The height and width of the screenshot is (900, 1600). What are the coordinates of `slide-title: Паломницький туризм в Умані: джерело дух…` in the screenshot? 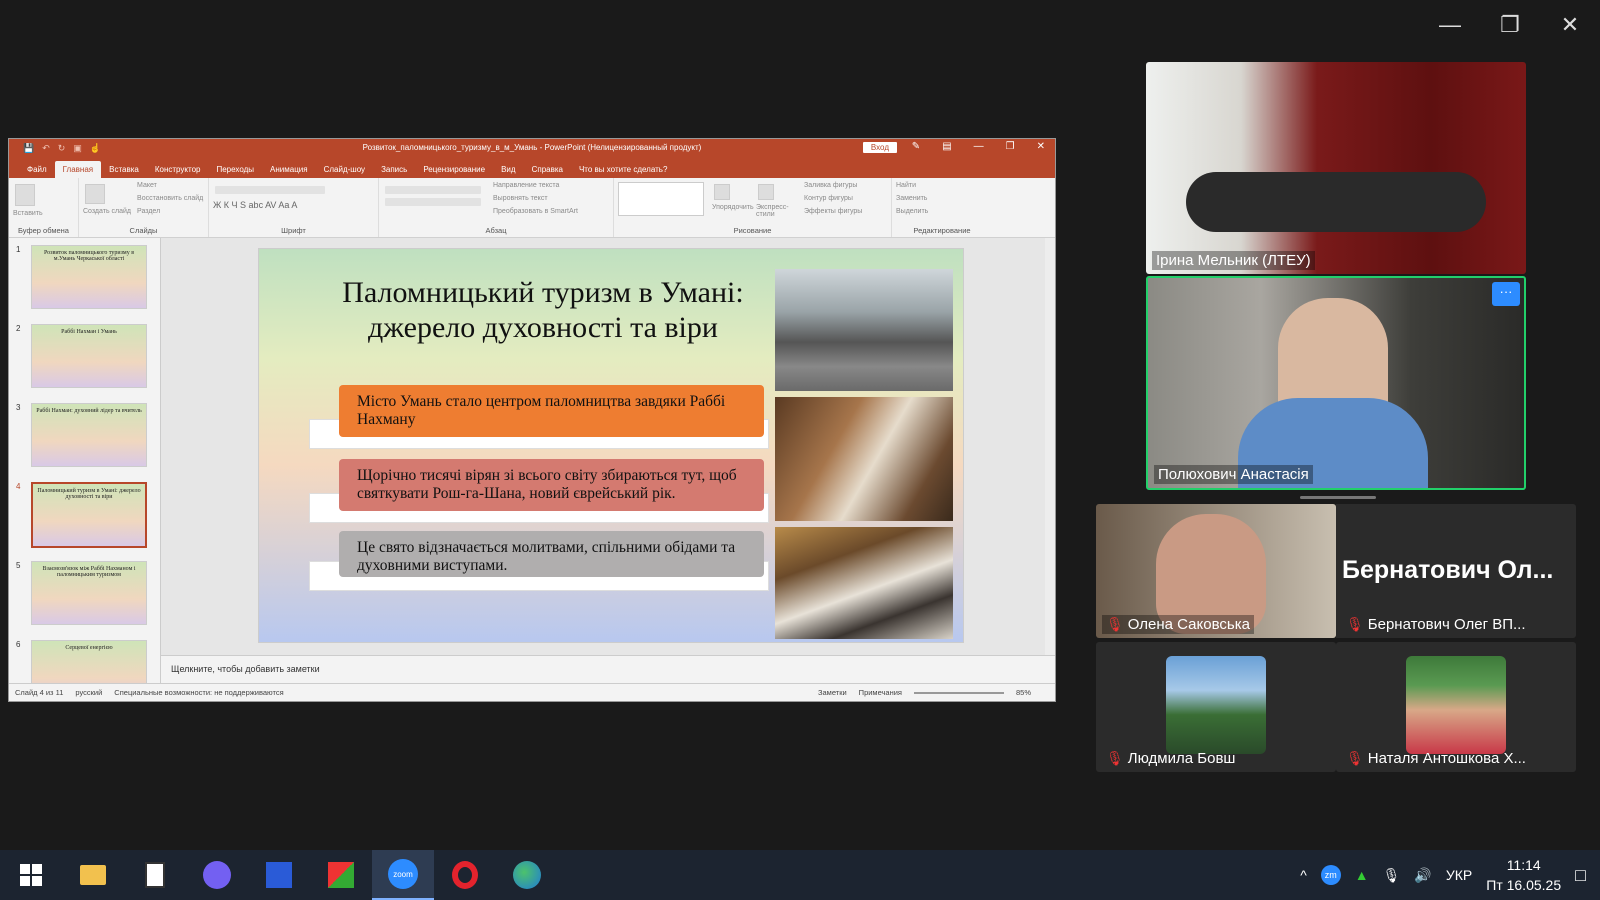 It's located at (543, 310).